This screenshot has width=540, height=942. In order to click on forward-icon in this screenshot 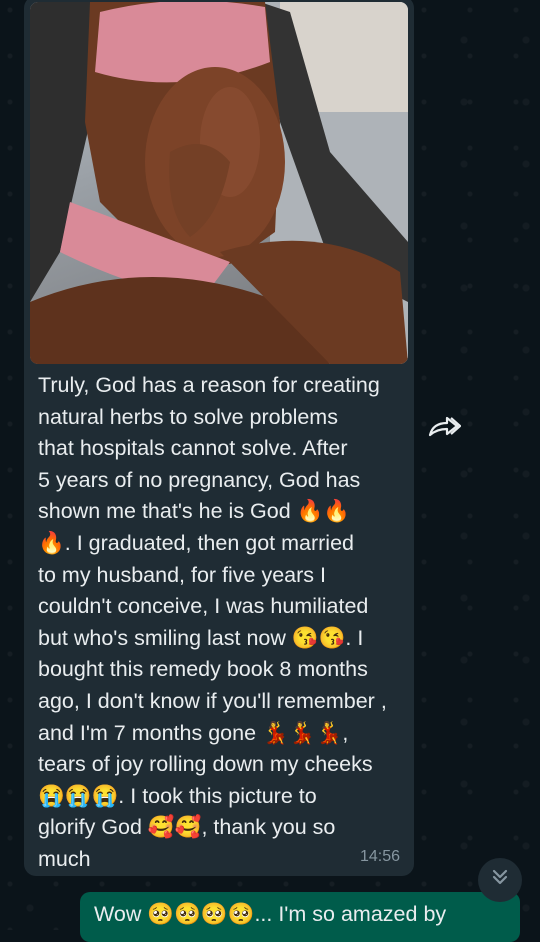, I will do `click(444, 430)`.